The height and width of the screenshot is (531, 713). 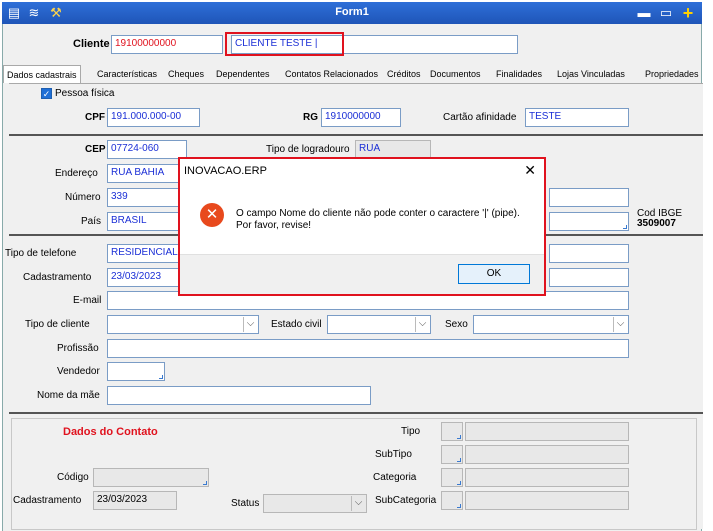 What do you see at coordinates (452, 500) in the screenshot?
I see `subcategoria-code-input` at bounding box center [452, 500].